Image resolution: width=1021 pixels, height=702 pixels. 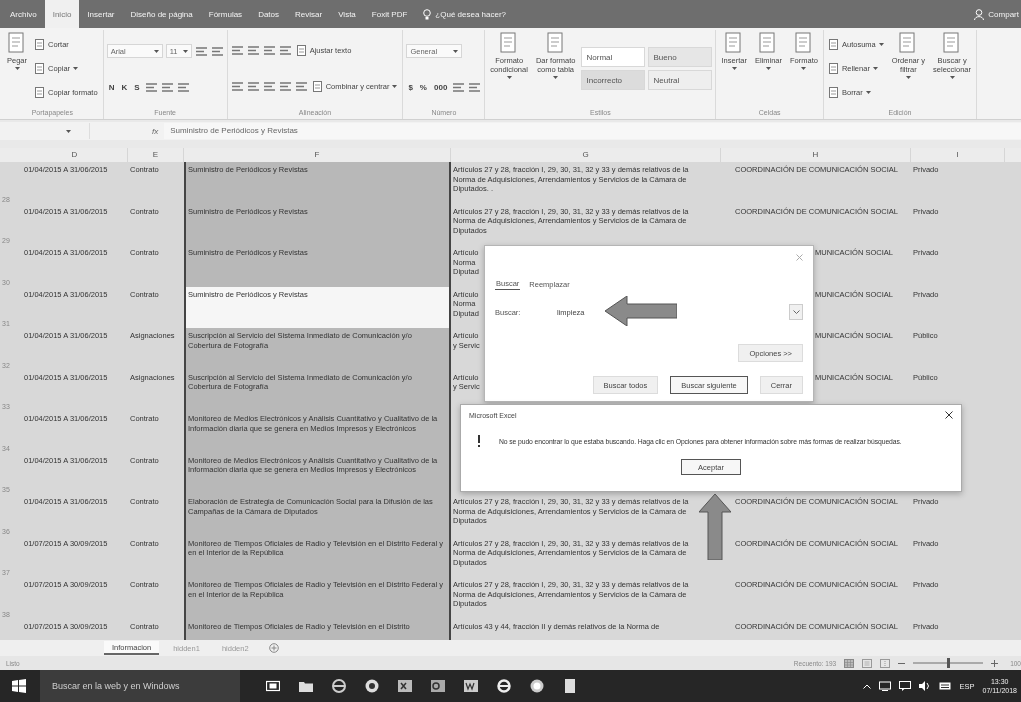 I want to click on dropdown-button, so click(x=796, y=312).